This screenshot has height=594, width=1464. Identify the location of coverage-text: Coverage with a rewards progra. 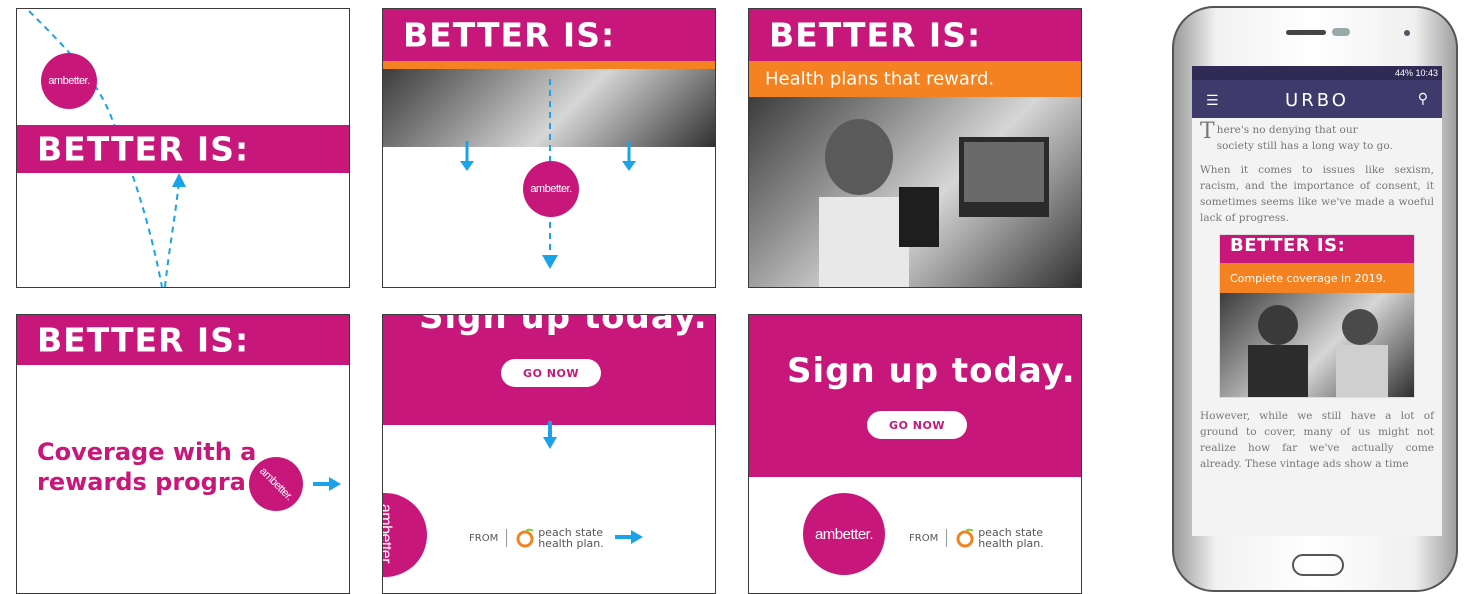
(147, 467).